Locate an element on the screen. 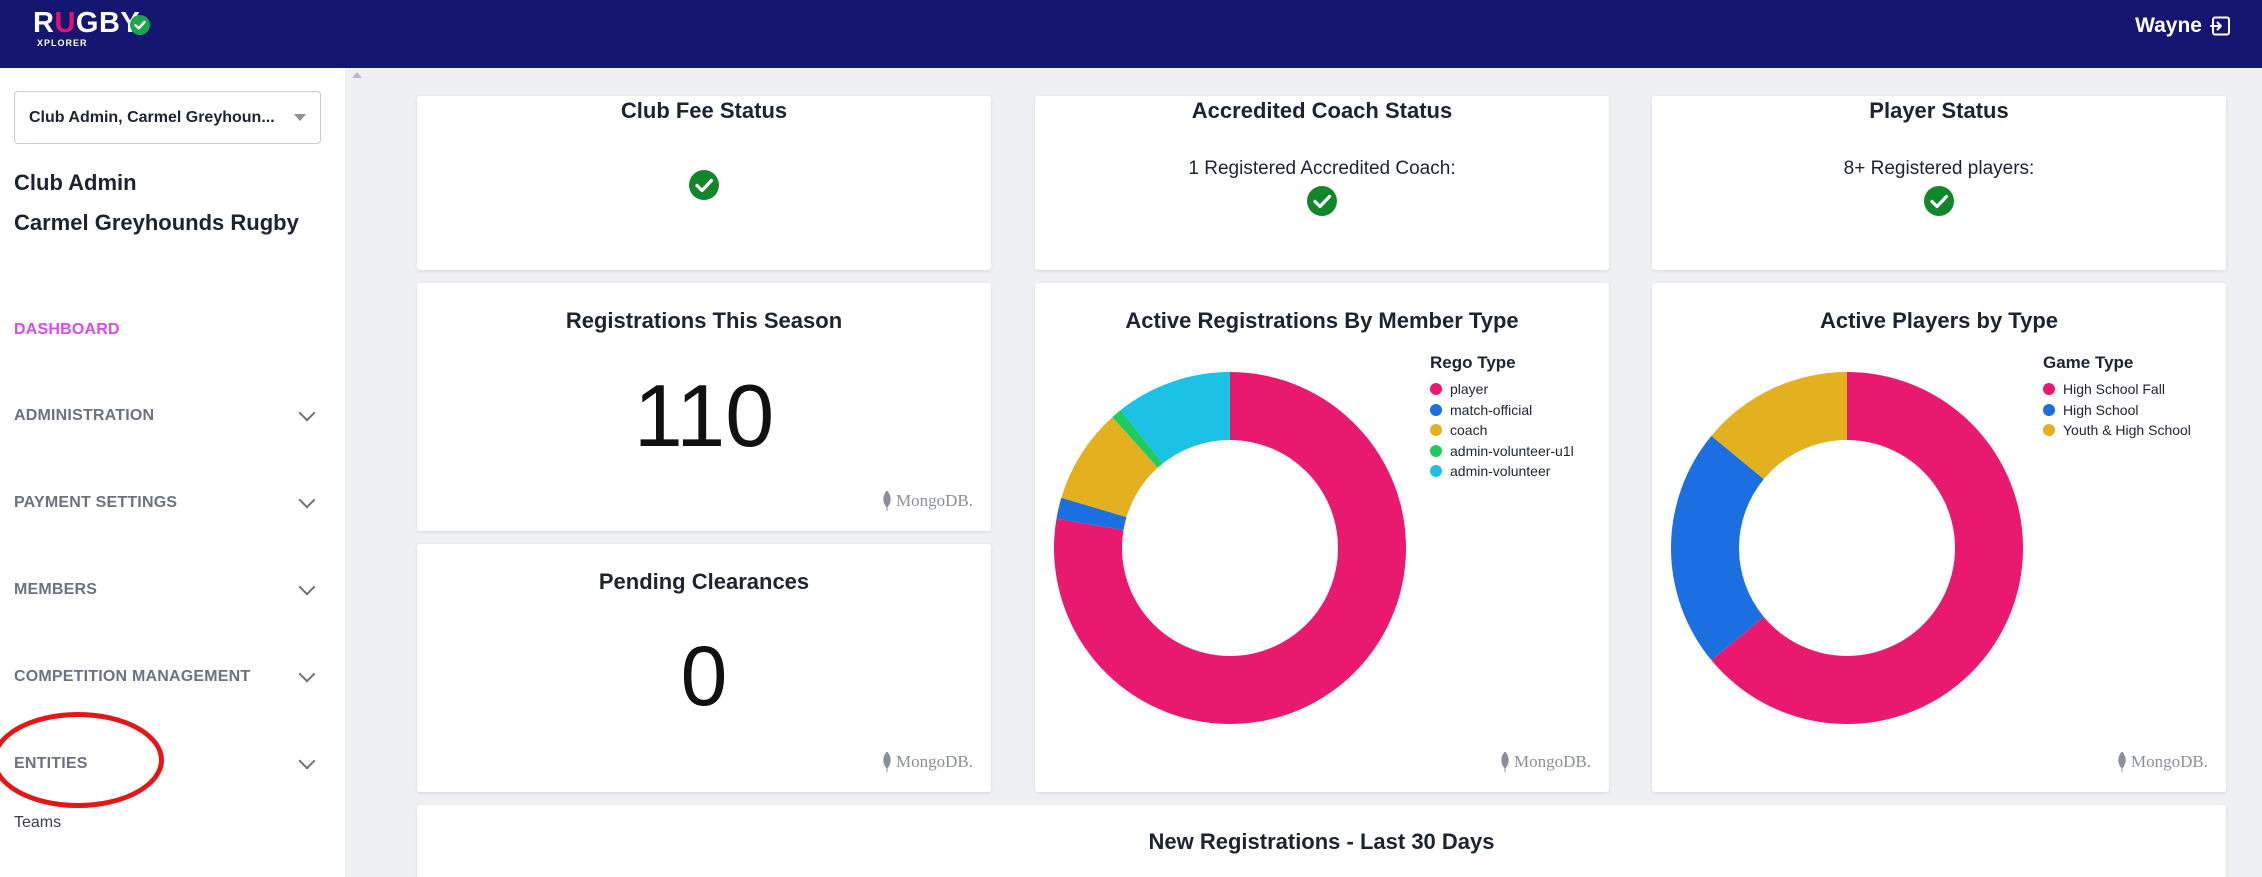 This screenshot has height=877, width=2262. user-name: Wayne is located at coordinates (2168, 25).